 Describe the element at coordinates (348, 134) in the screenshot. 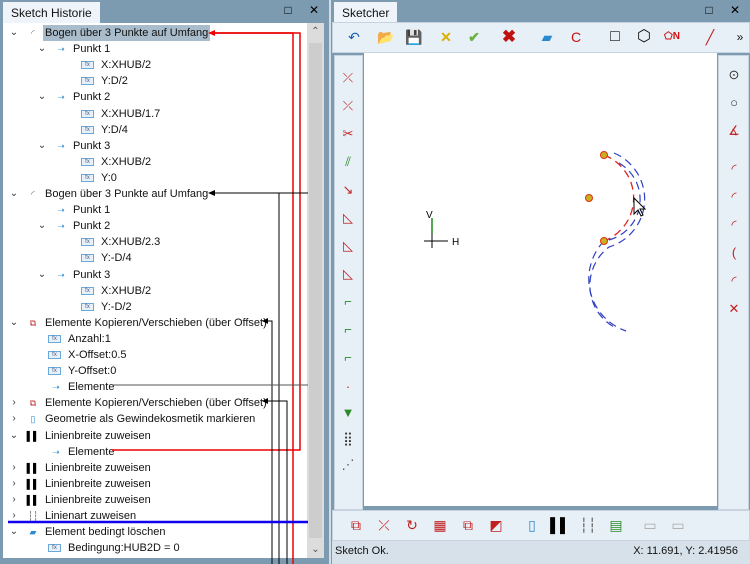

I see `delete-segment-icon: ✂` at that location.